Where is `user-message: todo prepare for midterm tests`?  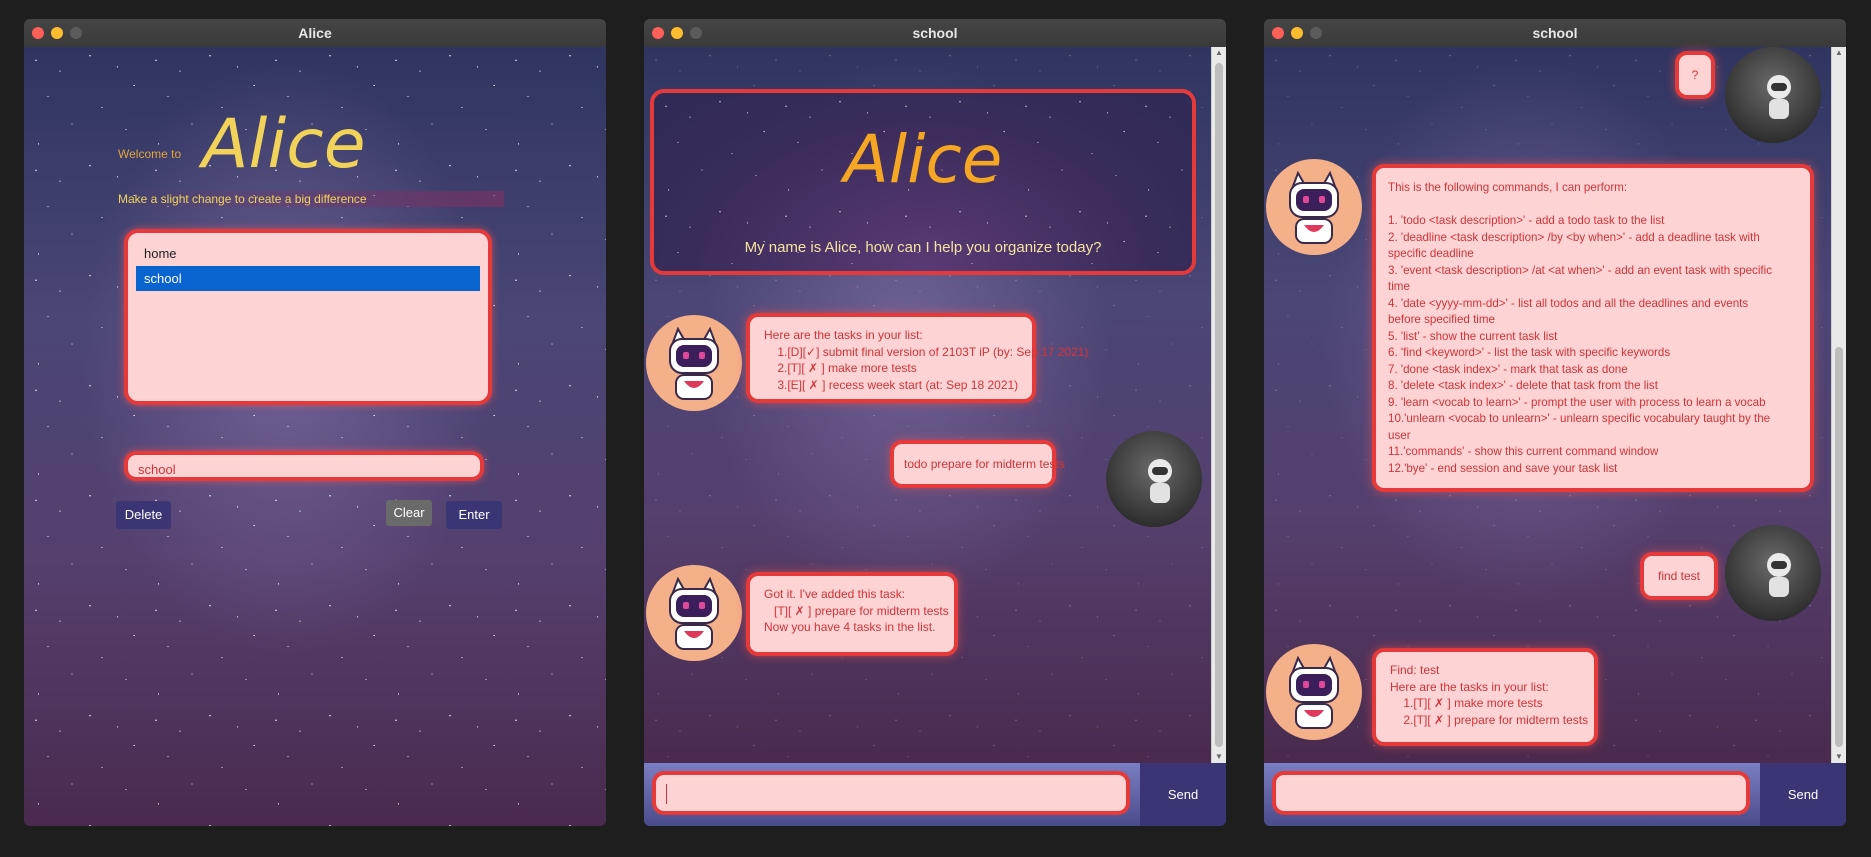 user-message: todo prepare for midterm tests is located at coordinates (977, 464).